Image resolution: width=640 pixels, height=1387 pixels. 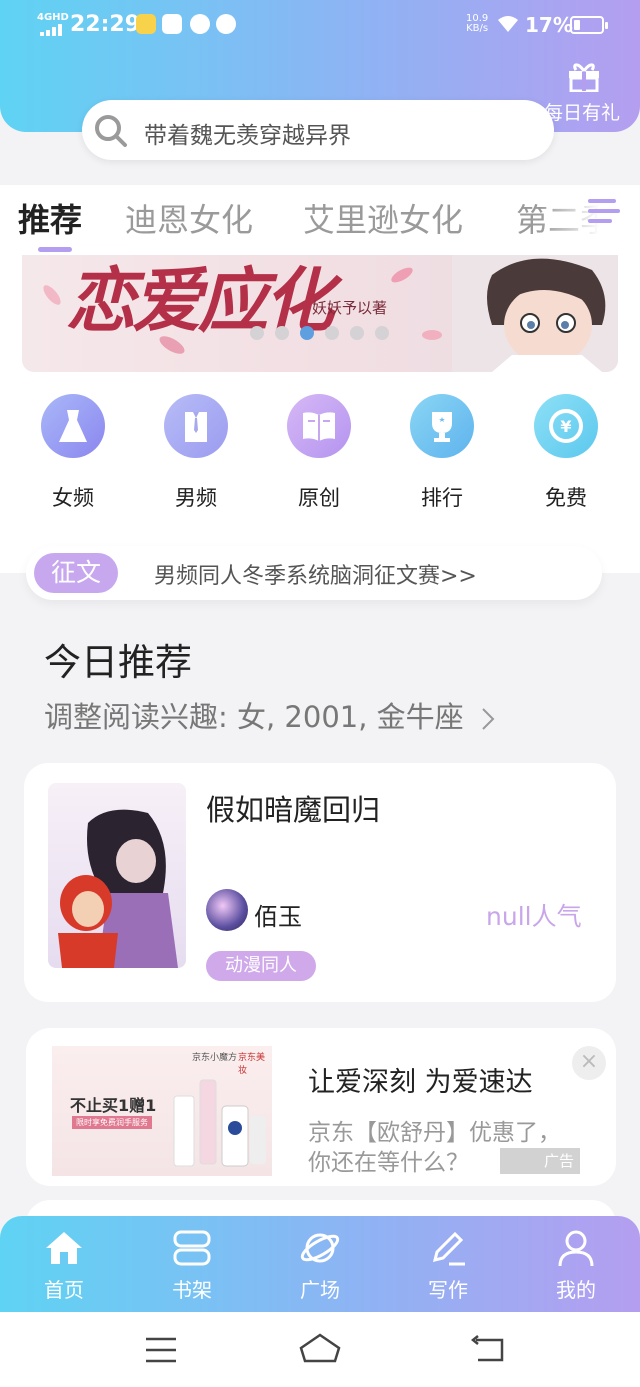 What do you see at coordinates (582, 111) in the screenshot?
I see `daily-gift-label: 每日有礼` at bounding box center [582, 111].